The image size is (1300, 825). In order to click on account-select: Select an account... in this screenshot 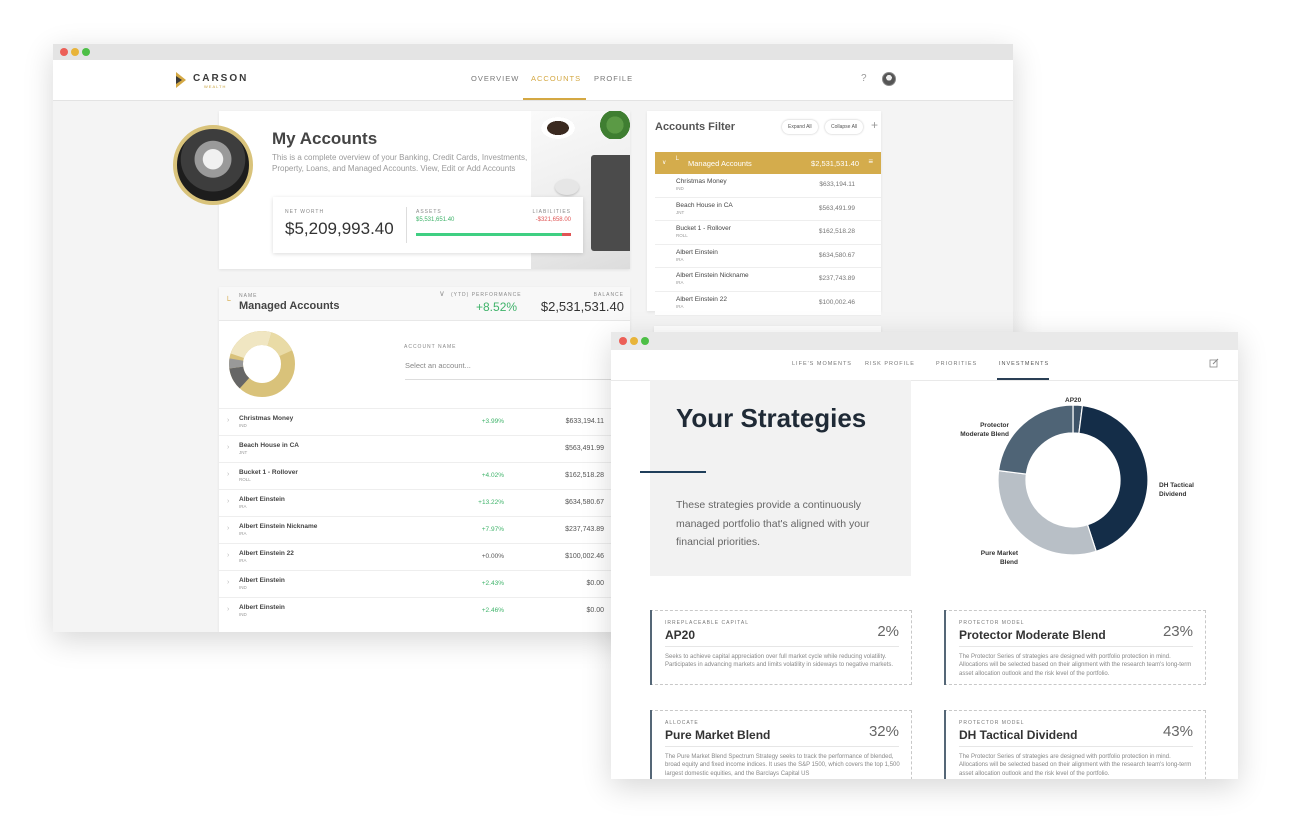, I will do `click(509, 370)`.